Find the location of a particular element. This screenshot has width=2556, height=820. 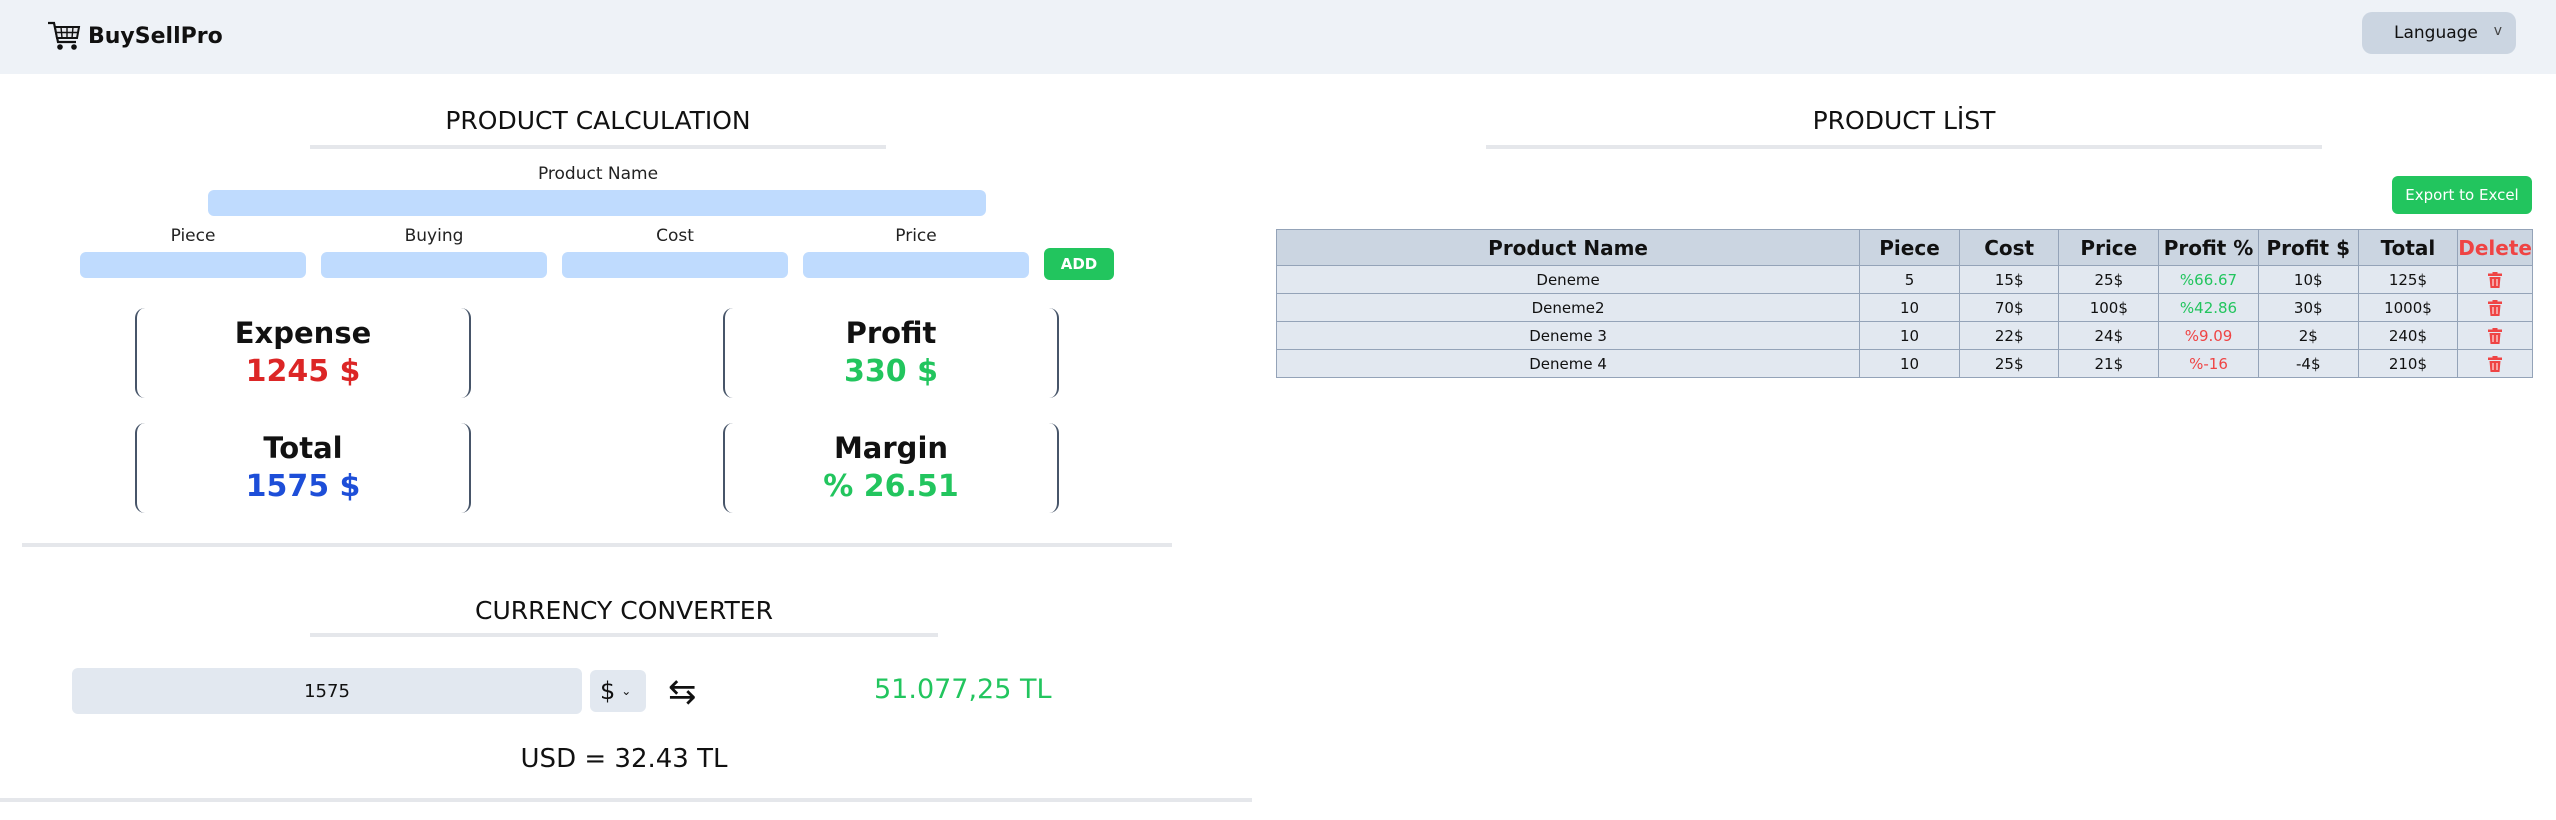

total-title: Total is located at coordinates (303, 448).